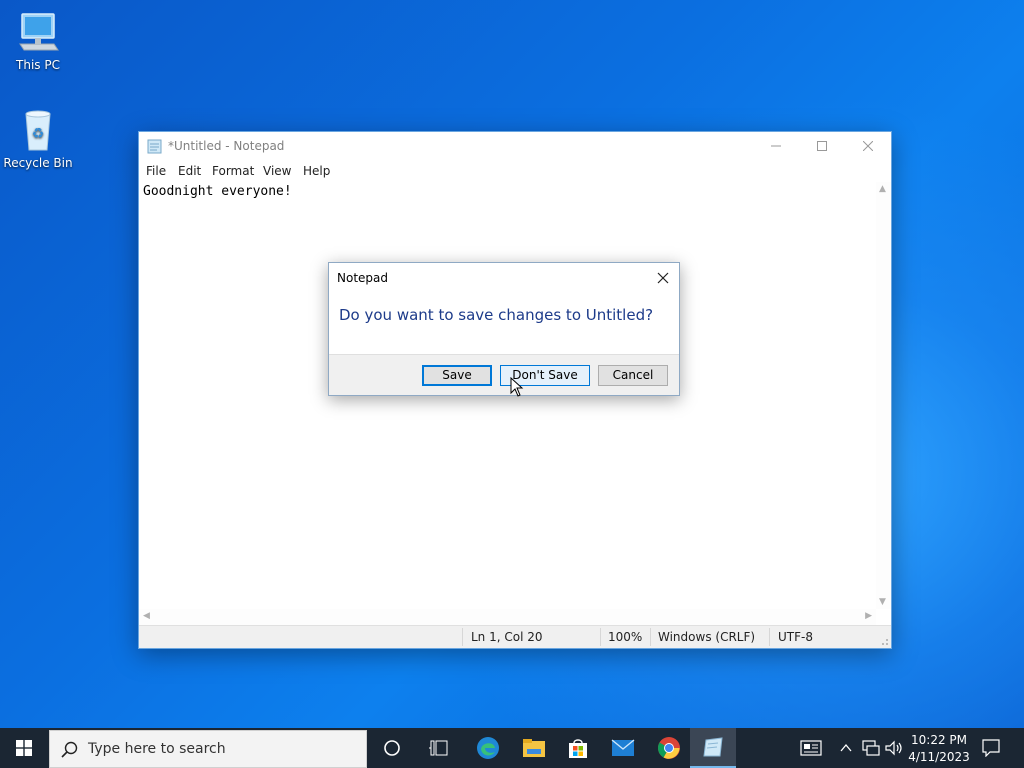 This screenshot has width=1024, height=768. I want to click on file-explorer-button, so click(534, 748).